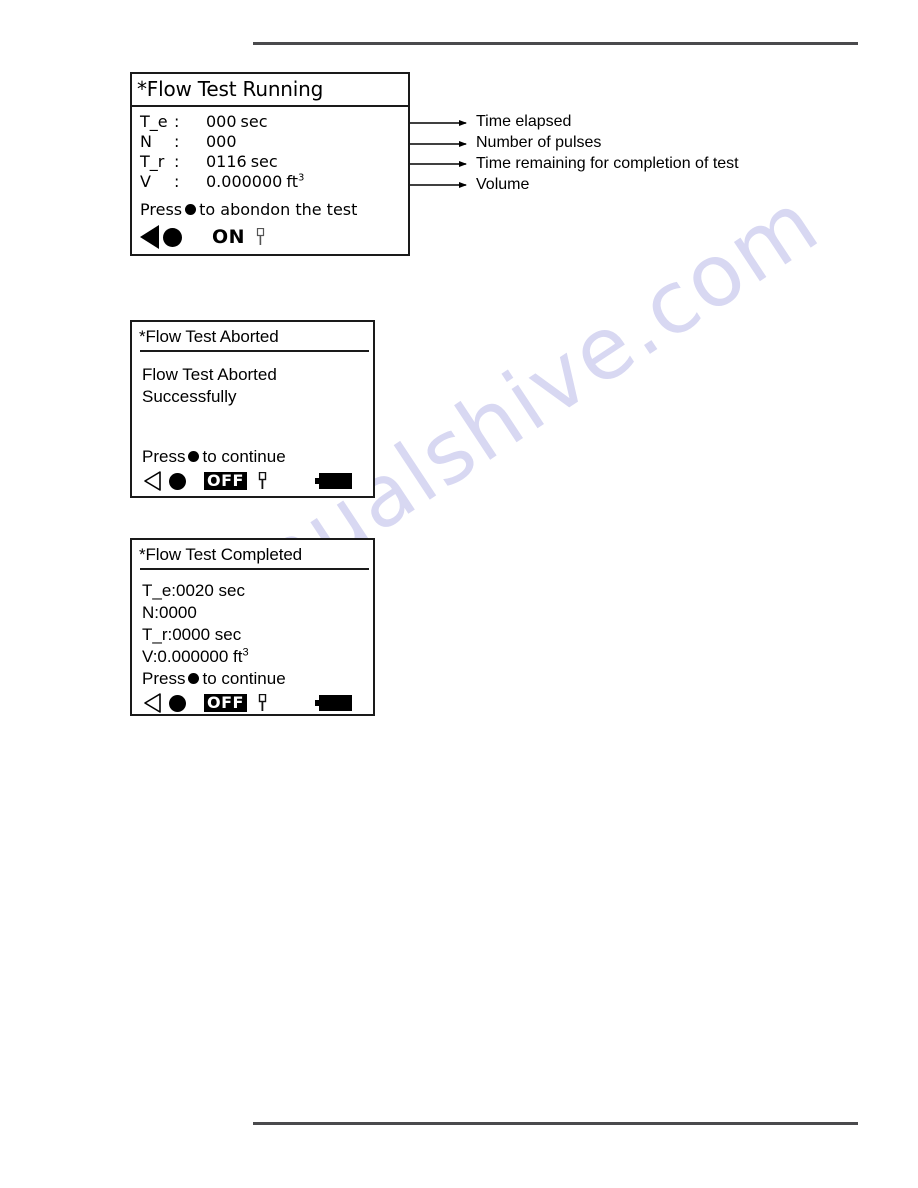  I want to click on screen-title: *Flow Test Completed, so click(221, 554).